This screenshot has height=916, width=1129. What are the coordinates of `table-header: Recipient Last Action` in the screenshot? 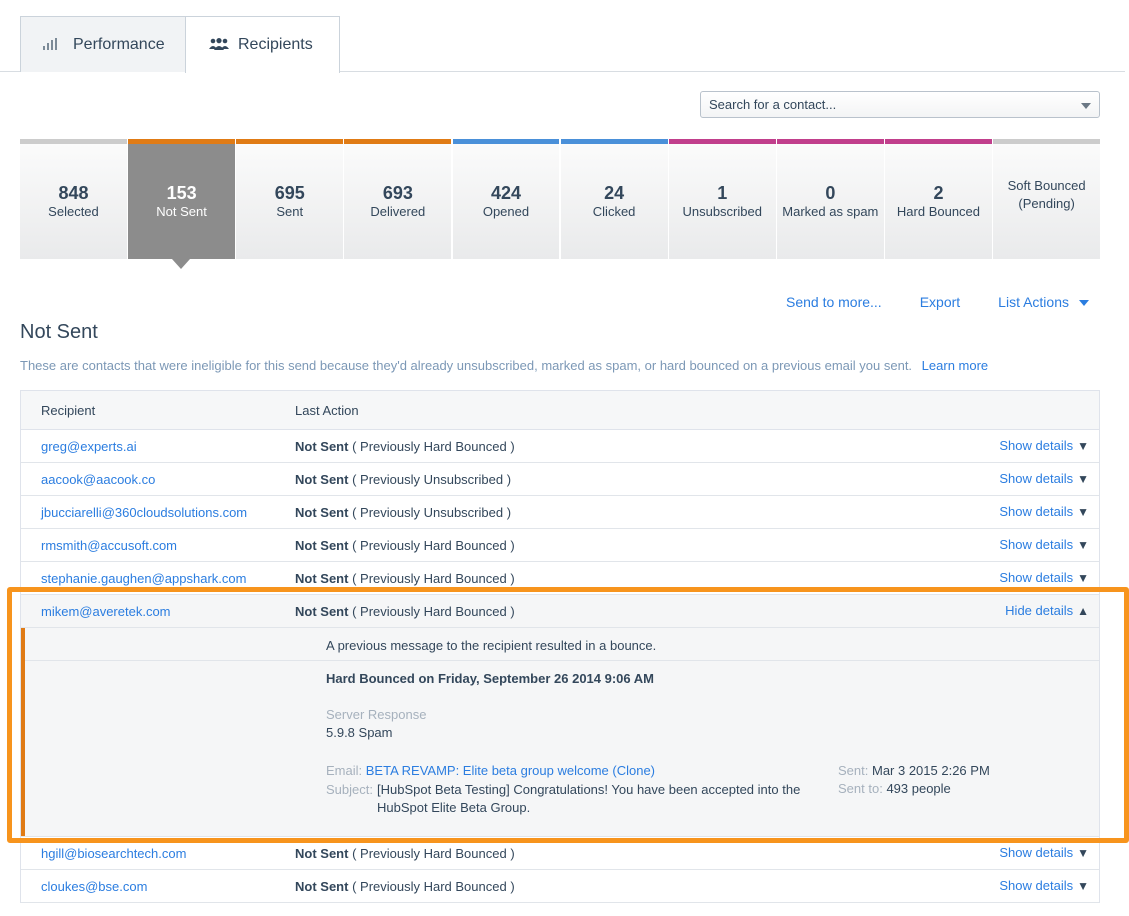 It's located at (560, 410).